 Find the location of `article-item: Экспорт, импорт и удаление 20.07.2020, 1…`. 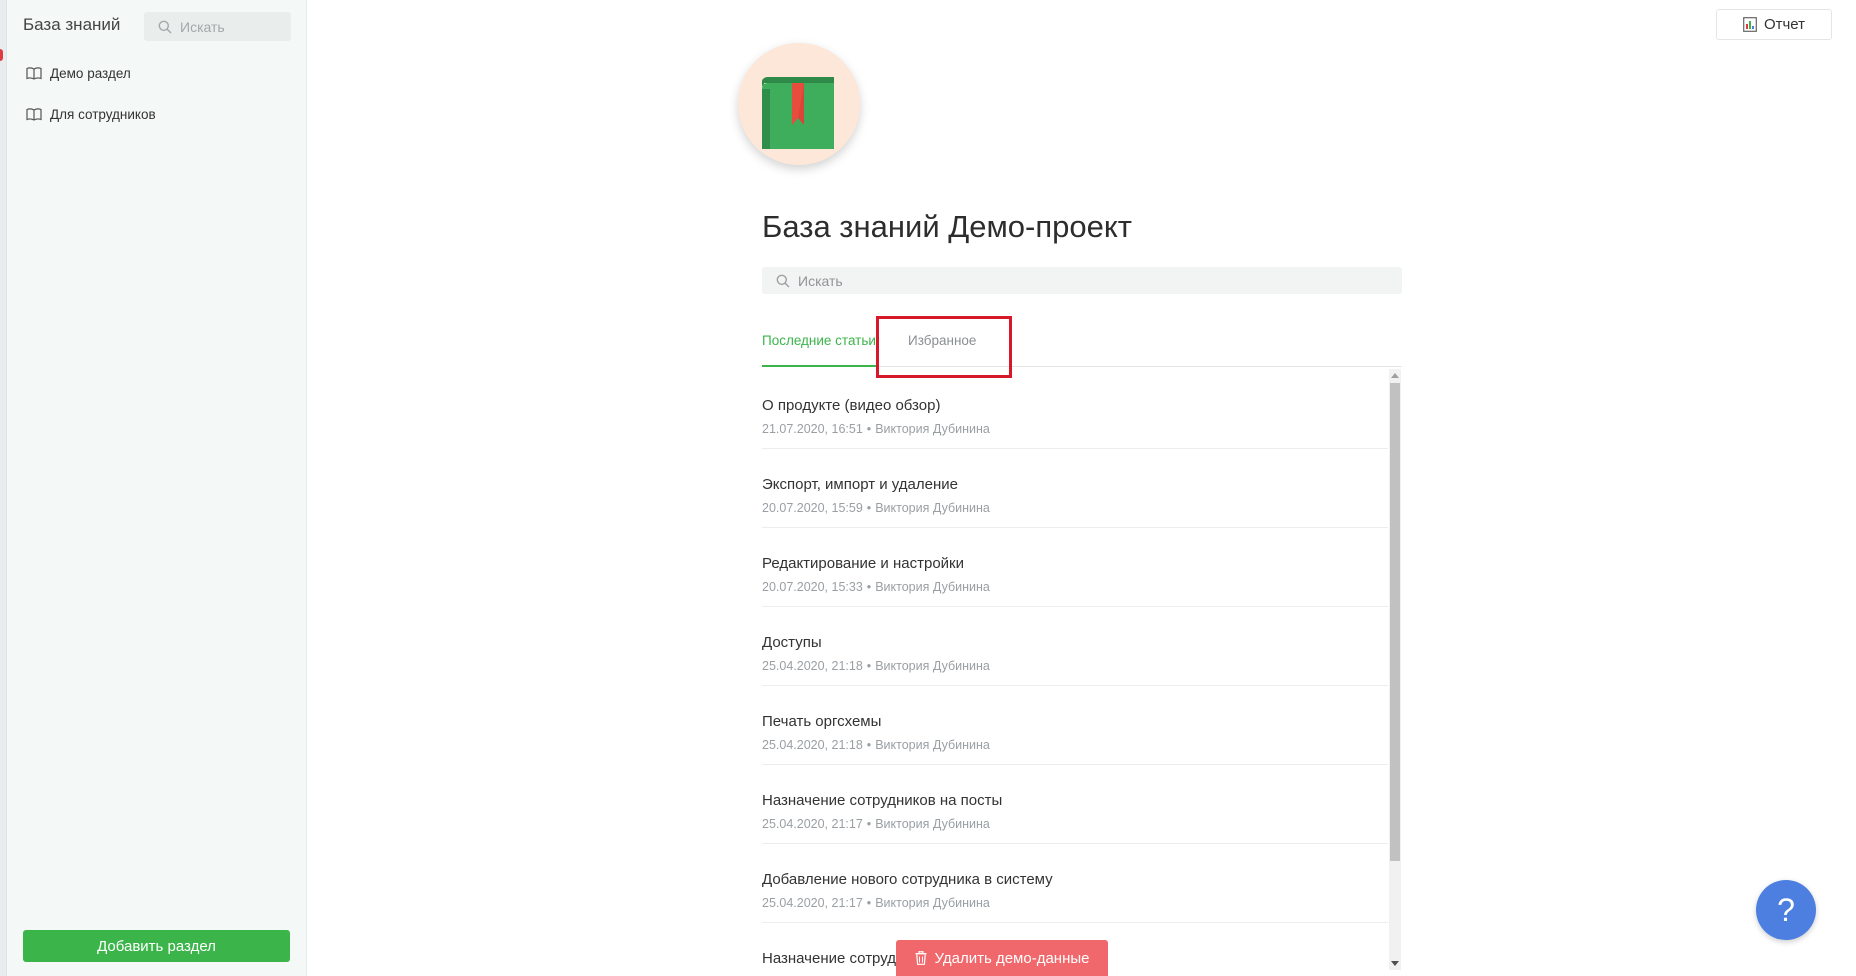

article-item: Экспорт, импорт и удаление 20.07.2020, 1… is located at coordinates (1075, 488).